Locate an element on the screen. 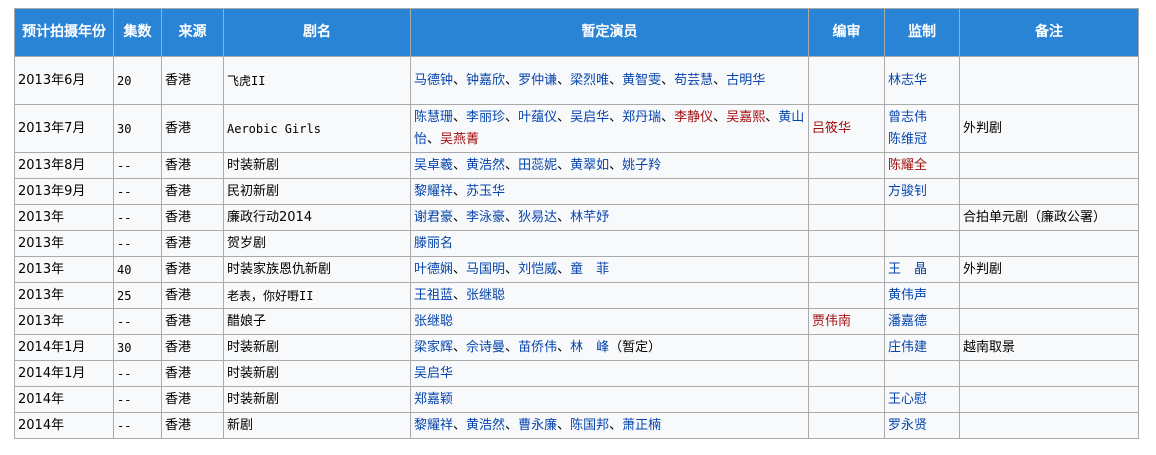 Image resolution: width=1156 pixels, height=455 pixels. cast-cell-link: 马德钟 is located at coordinates (433, 80).